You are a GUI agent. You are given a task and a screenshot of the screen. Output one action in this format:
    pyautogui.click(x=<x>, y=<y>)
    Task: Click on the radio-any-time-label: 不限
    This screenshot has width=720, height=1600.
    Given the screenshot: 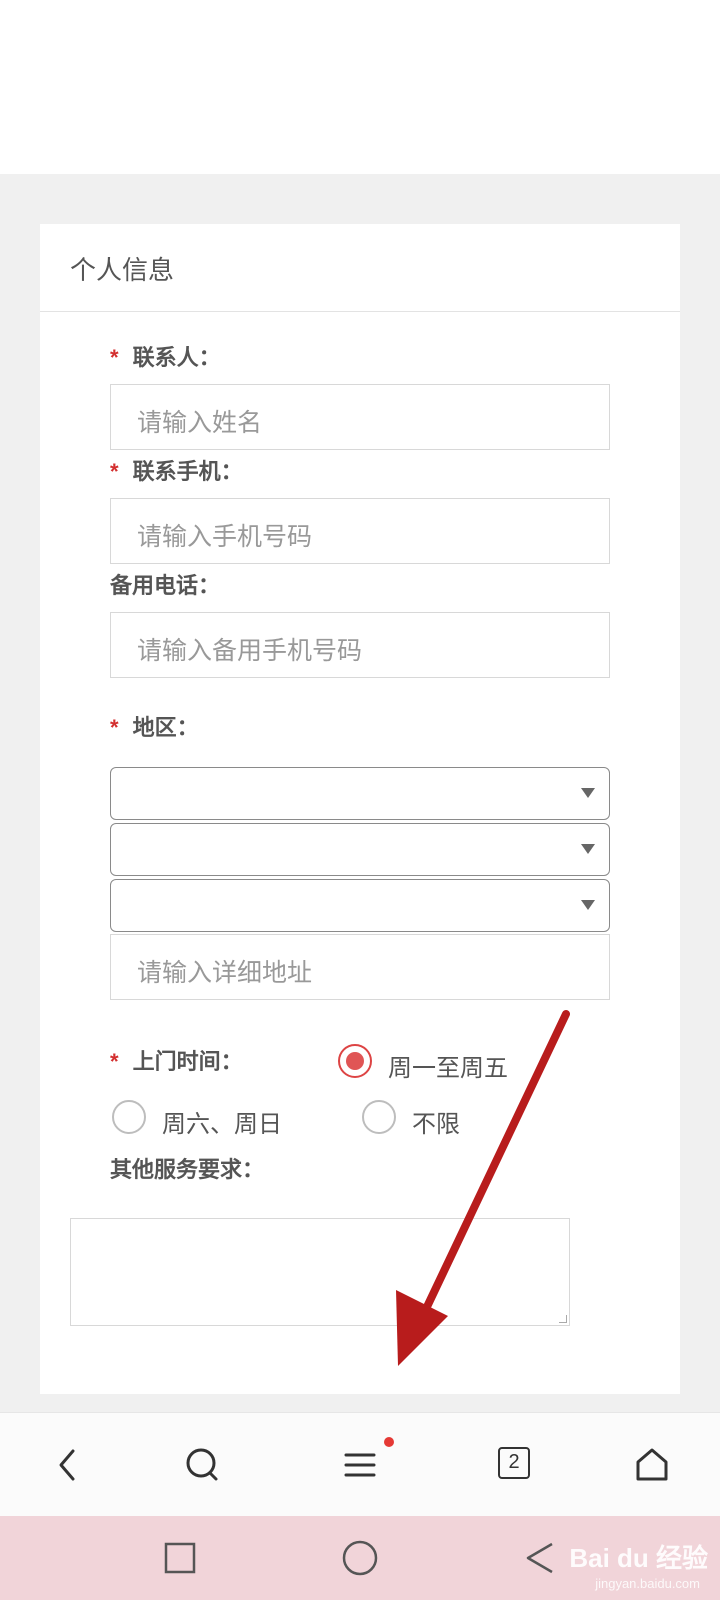 What is the action you would take?
    pyautogui.click(x=436, y=1121)
    